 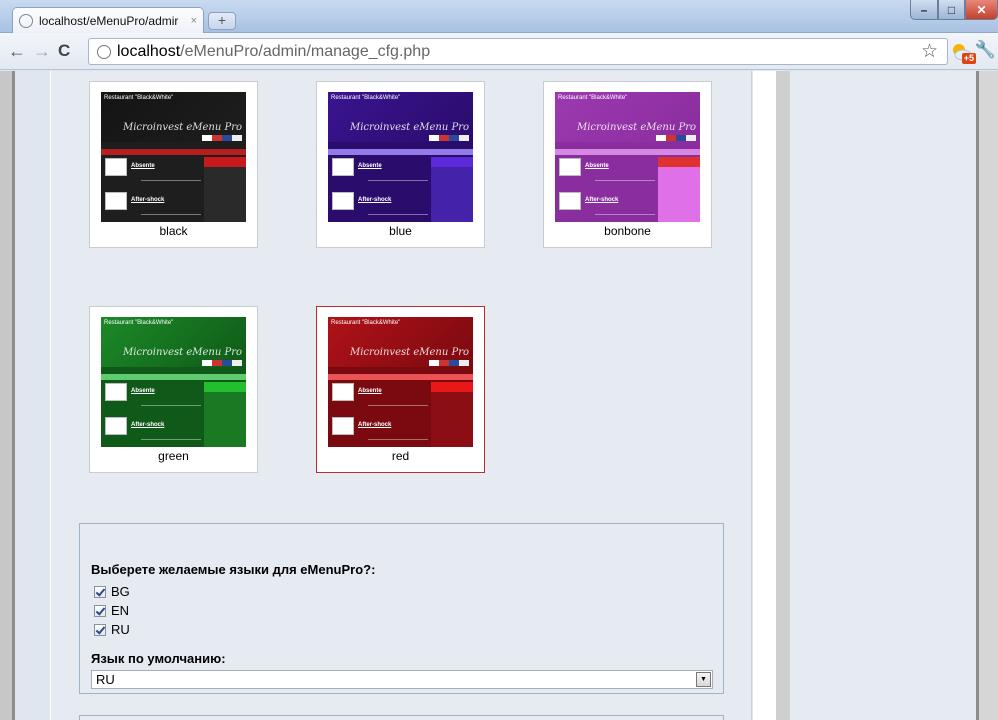 What do you see at coordinates (173, 456) in the screenshot?
I see `theme-name: green` at bounding box center [173, 456].